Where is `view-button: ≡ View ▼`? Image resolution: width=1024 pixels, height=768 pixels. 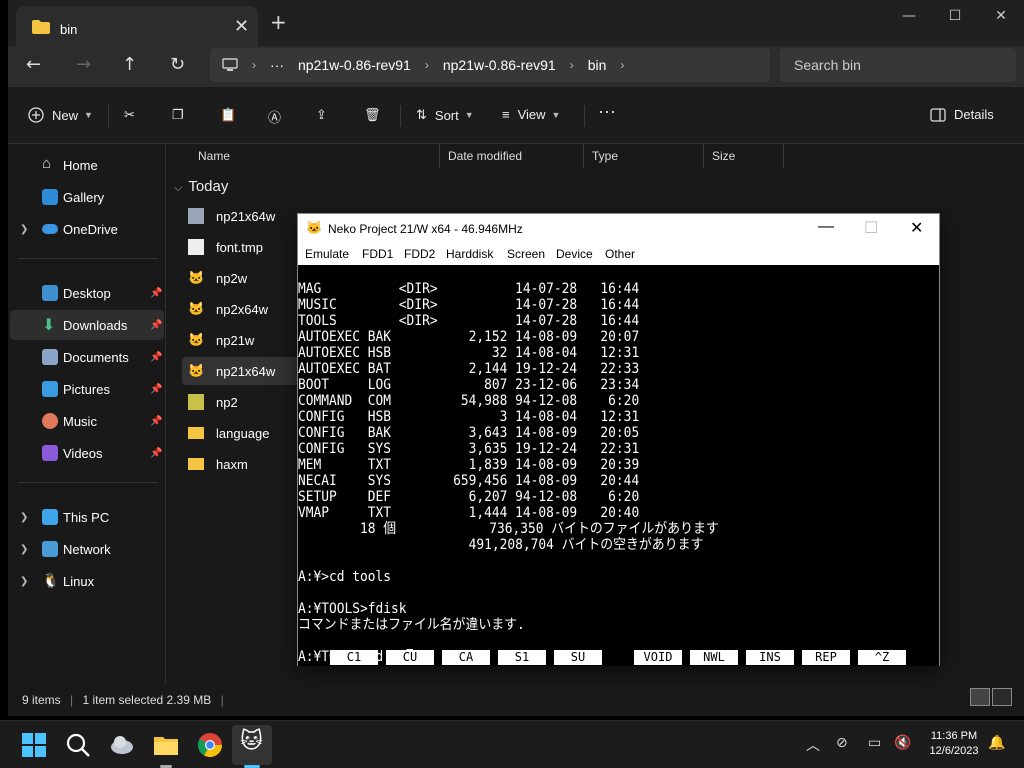
view-button: ≡ View ▼ is located at coordinates (531, 114).